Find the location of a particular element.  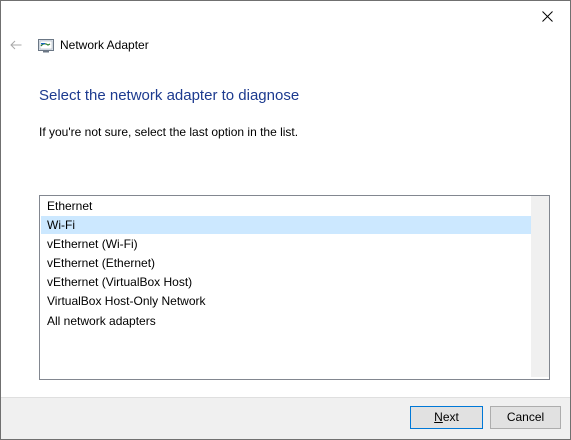

wizard-footer: Next Cancel is located at coordinates (285, 418).